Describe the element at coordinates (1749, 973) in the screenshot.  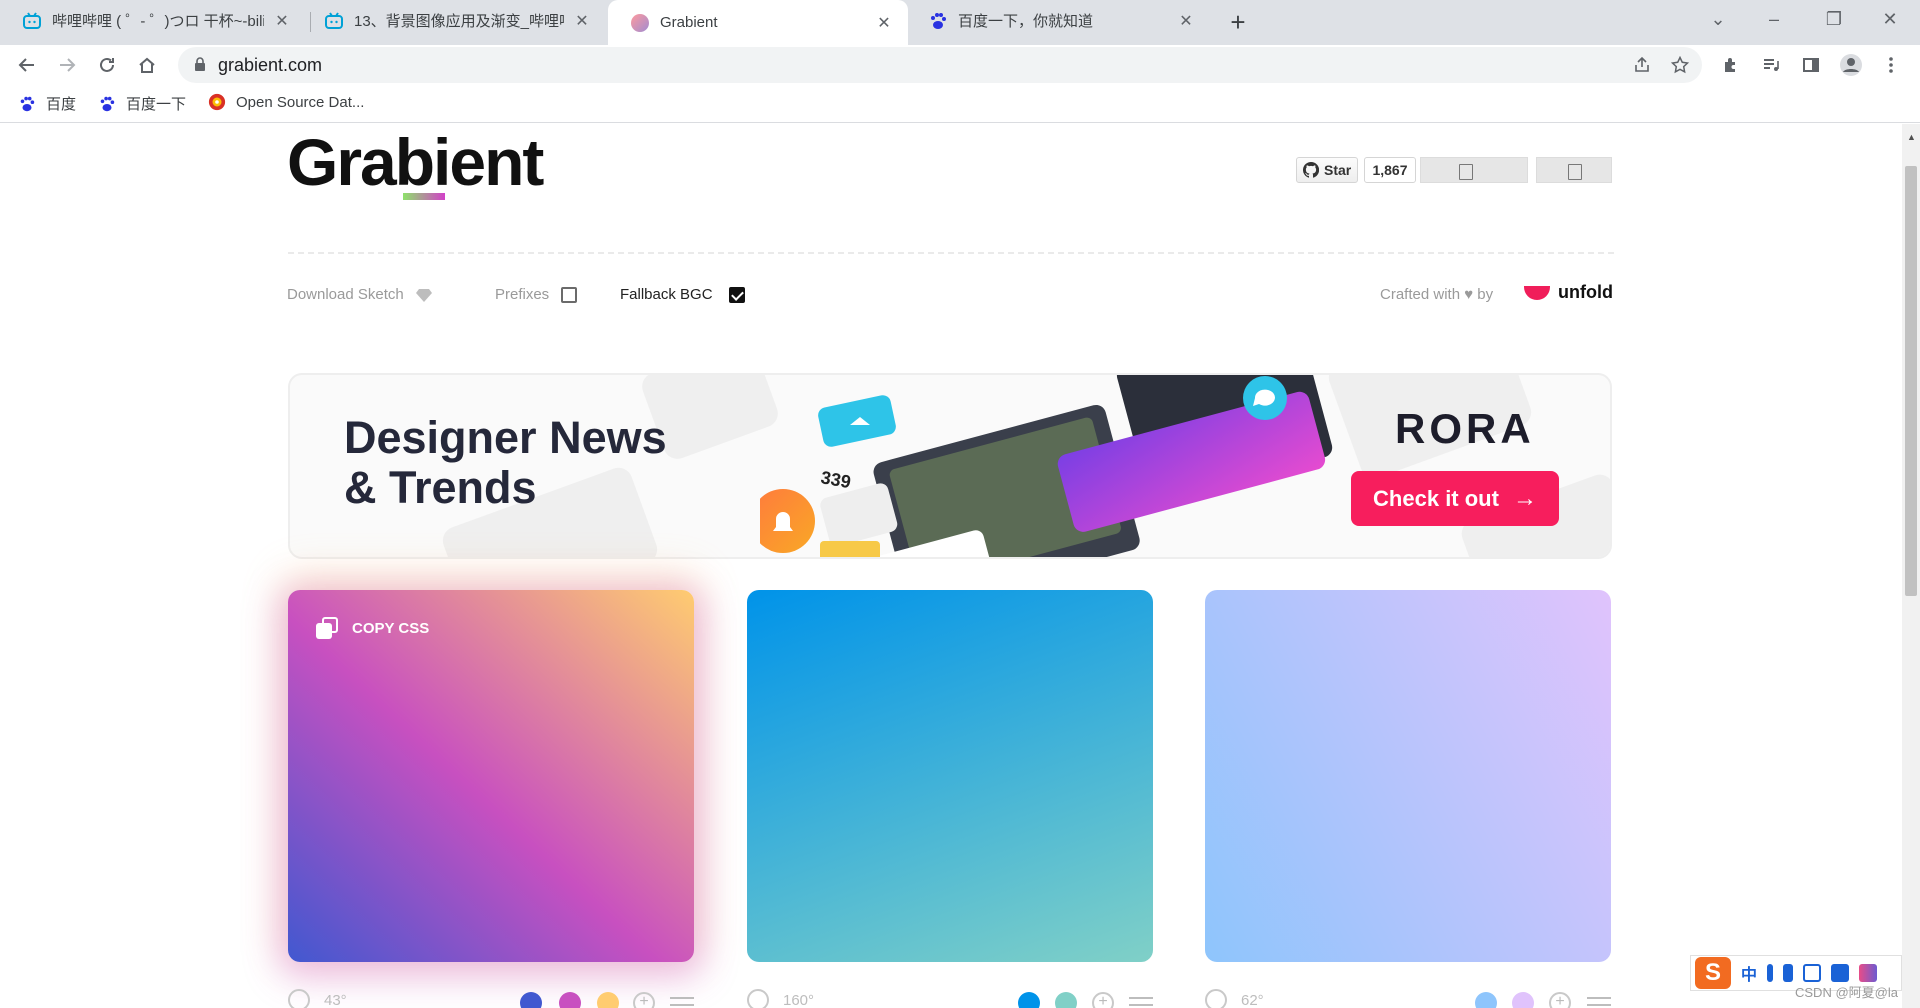
I see `ime-language-toggle: 中` at that location.